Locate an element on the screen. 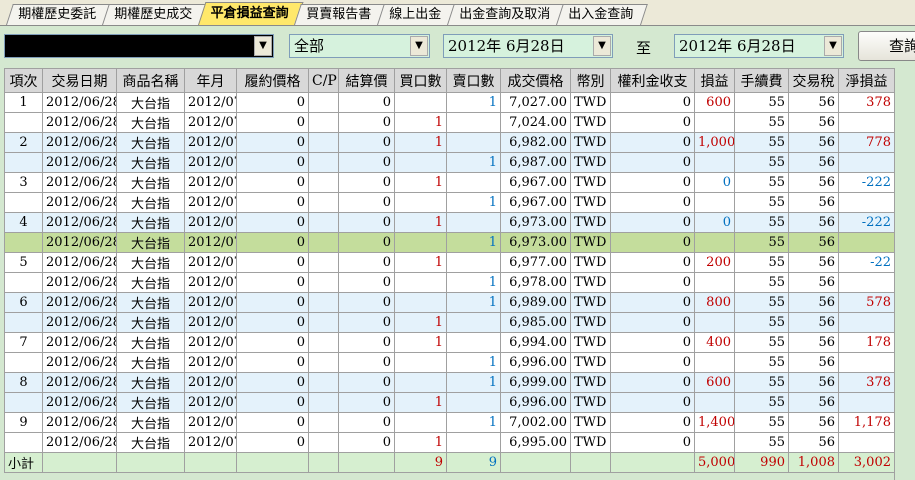  column-header: 賣口數 is located at coordinates (473, 80).